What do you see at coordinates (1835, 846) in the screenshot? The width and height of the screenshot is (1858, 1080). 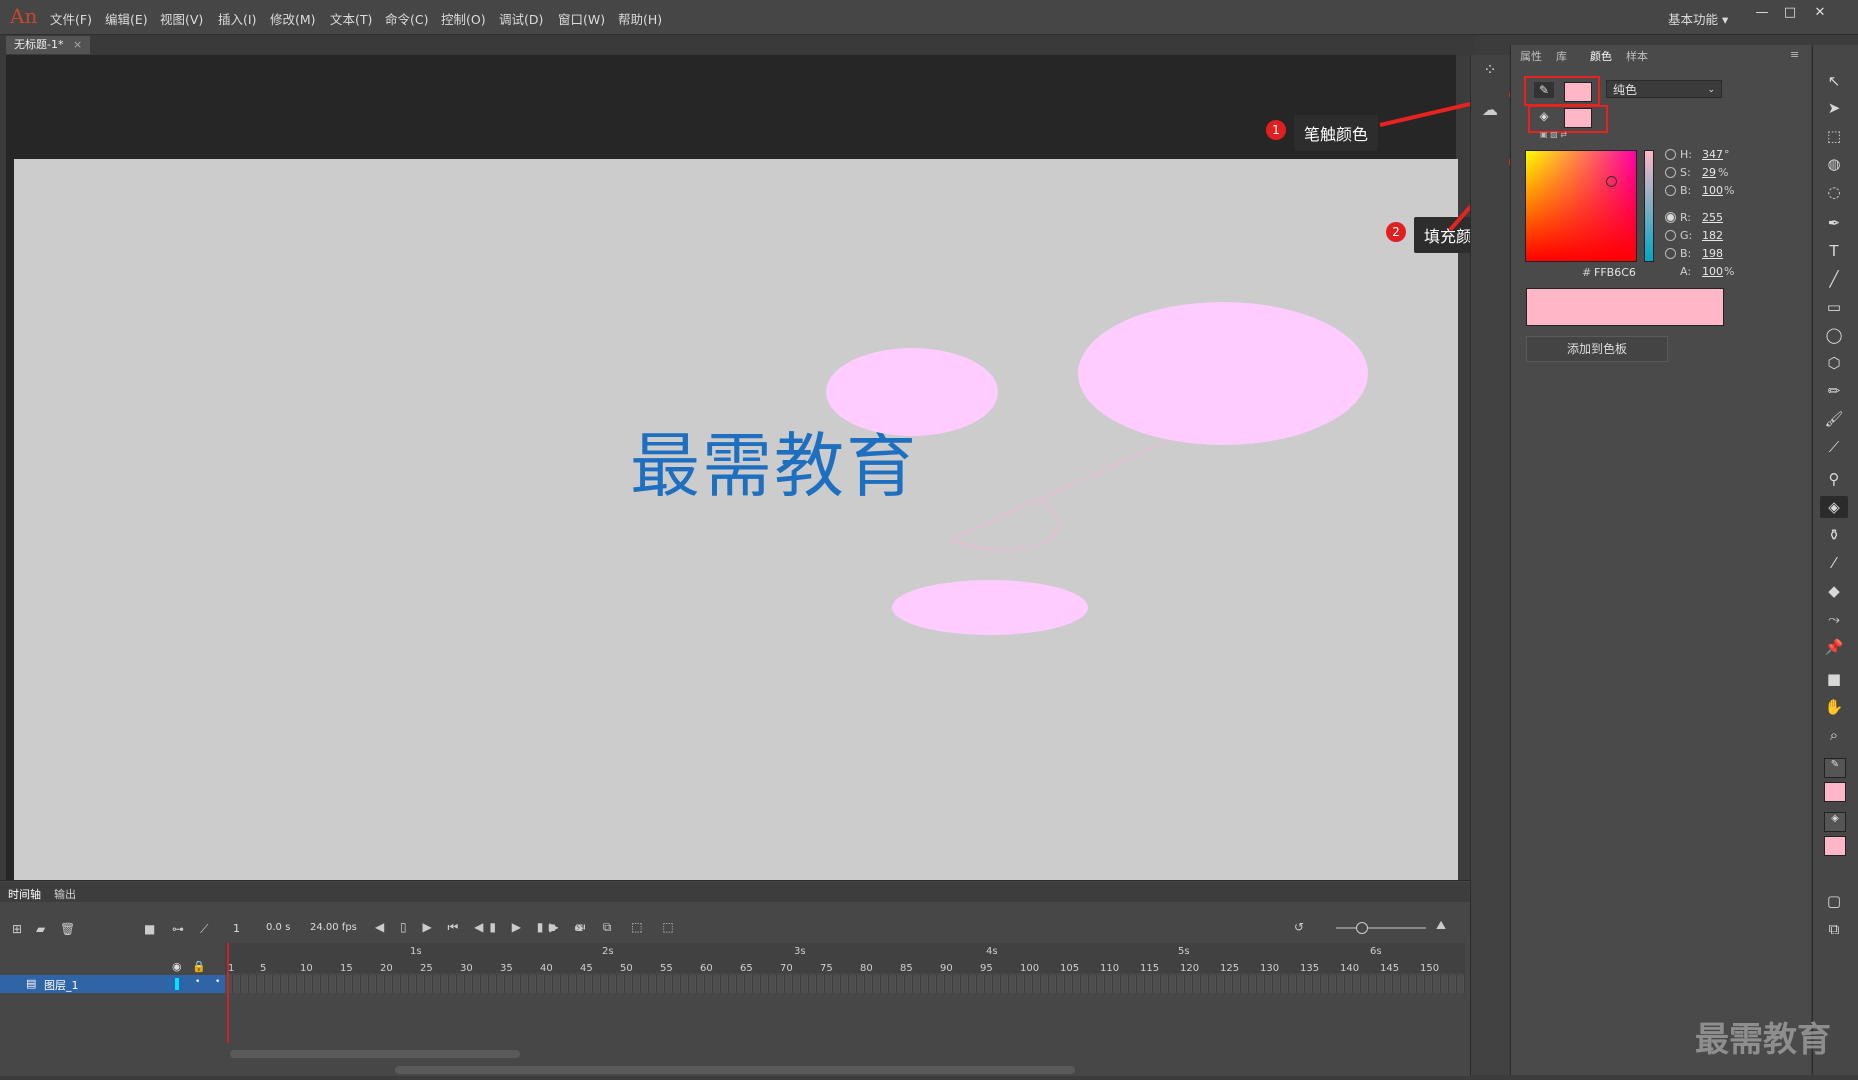 I see `fill-tool-swatch` at bounding box center [1835, 846].